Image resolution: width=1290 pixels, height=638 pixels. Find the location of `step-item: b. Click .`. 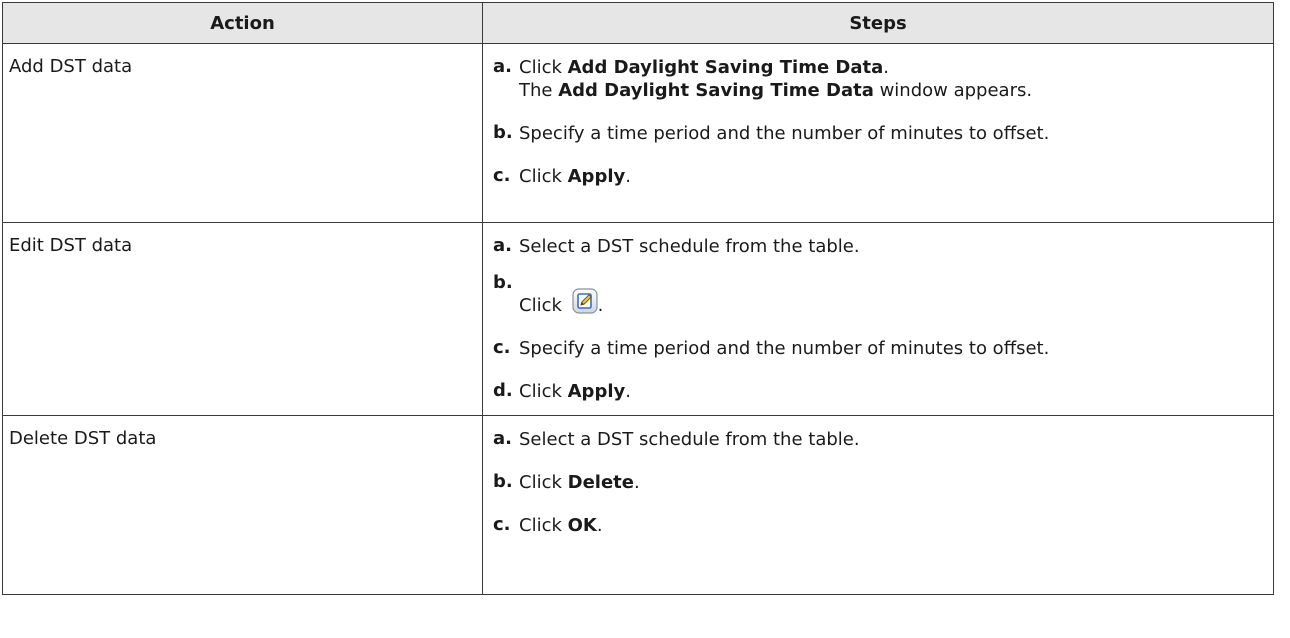

step-item: b. Click . is located at coordinates (879, 294).